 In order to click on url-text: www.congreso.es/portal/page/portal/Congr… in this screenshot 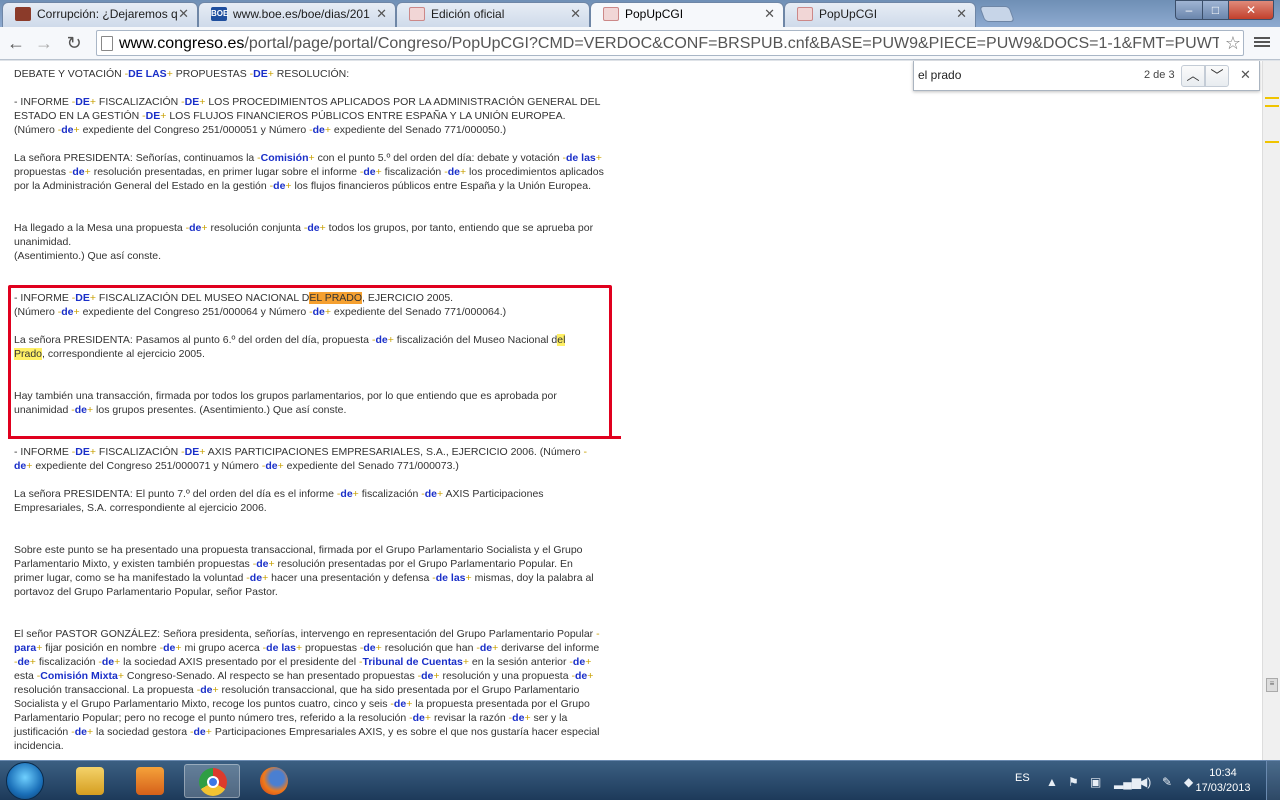, I will do `click(669, 43)`.